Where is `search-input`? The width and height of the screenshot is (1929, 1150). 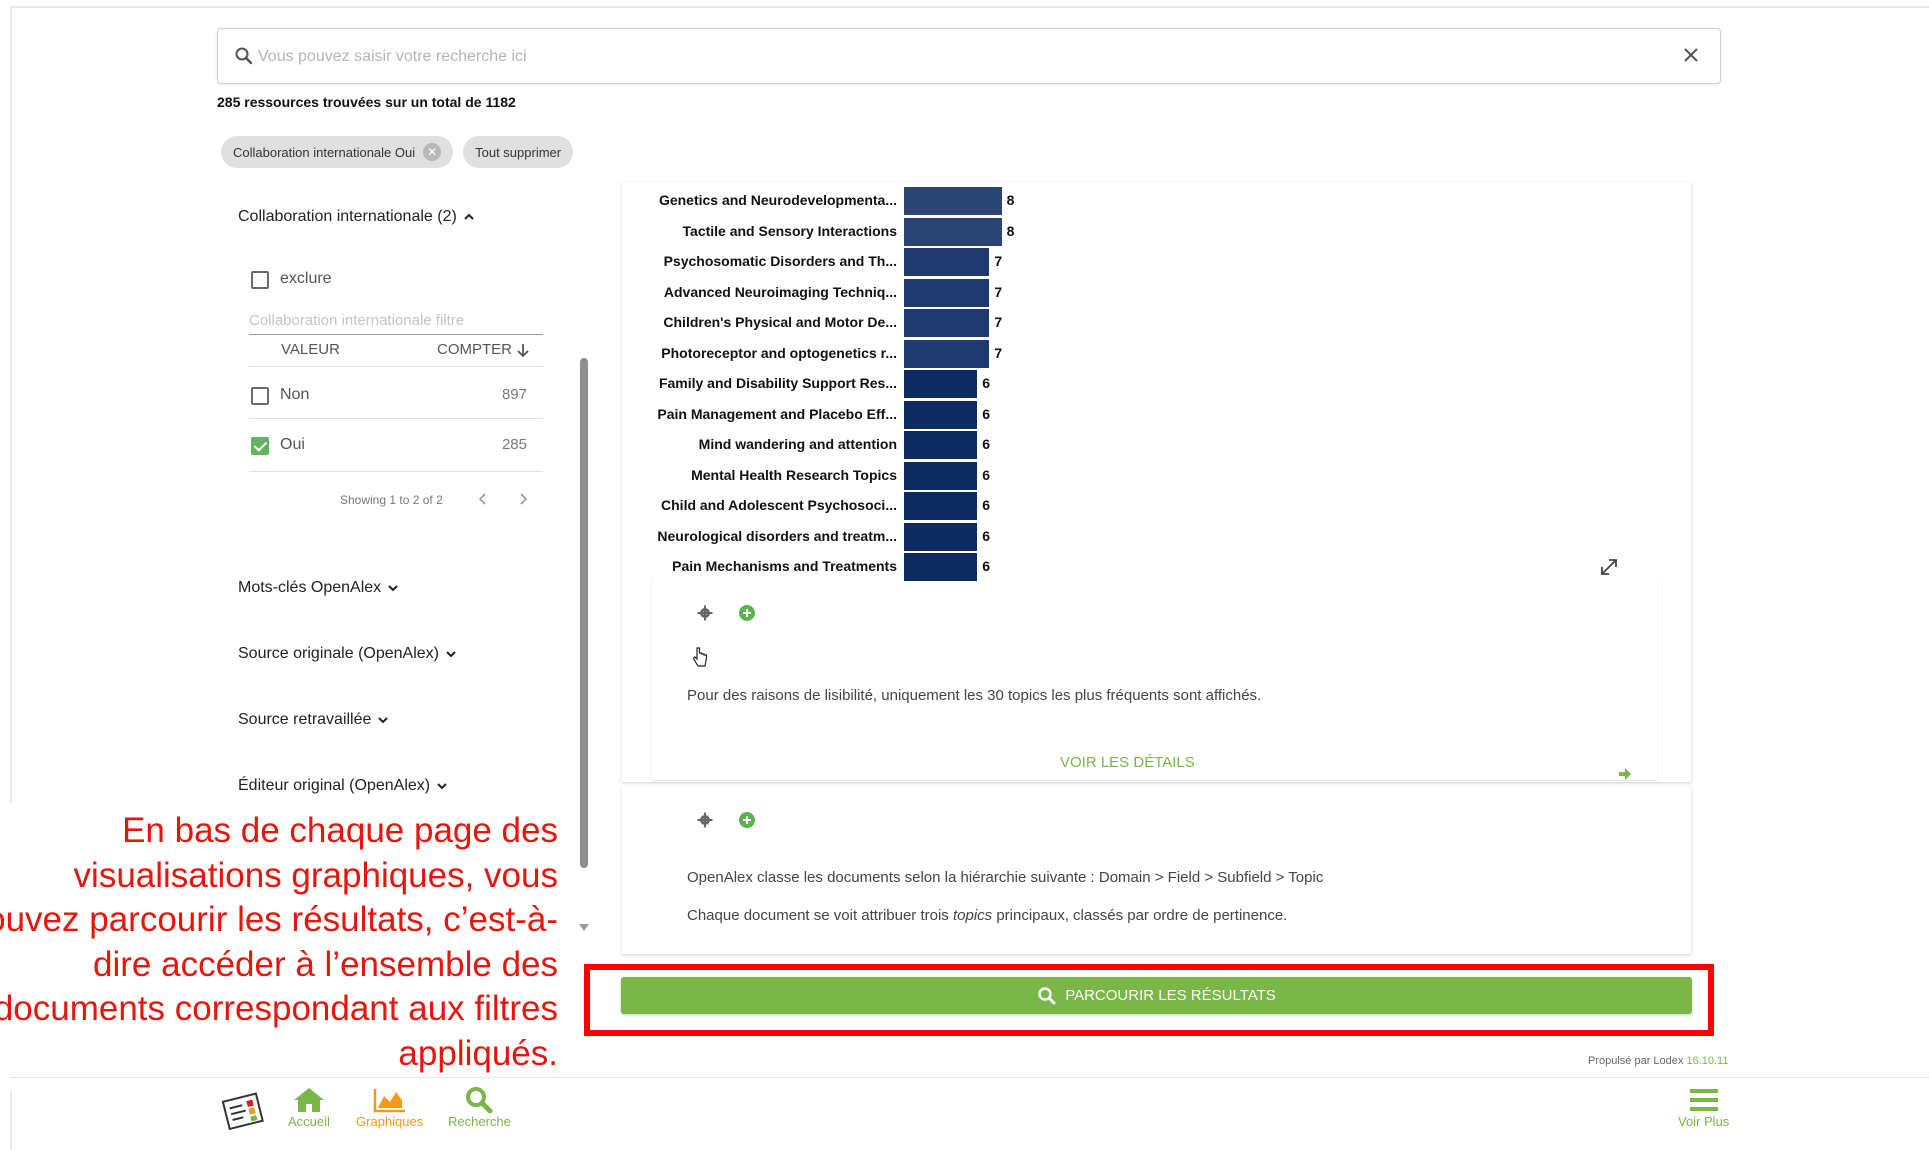 search-input is located at coordinates (948, 57).